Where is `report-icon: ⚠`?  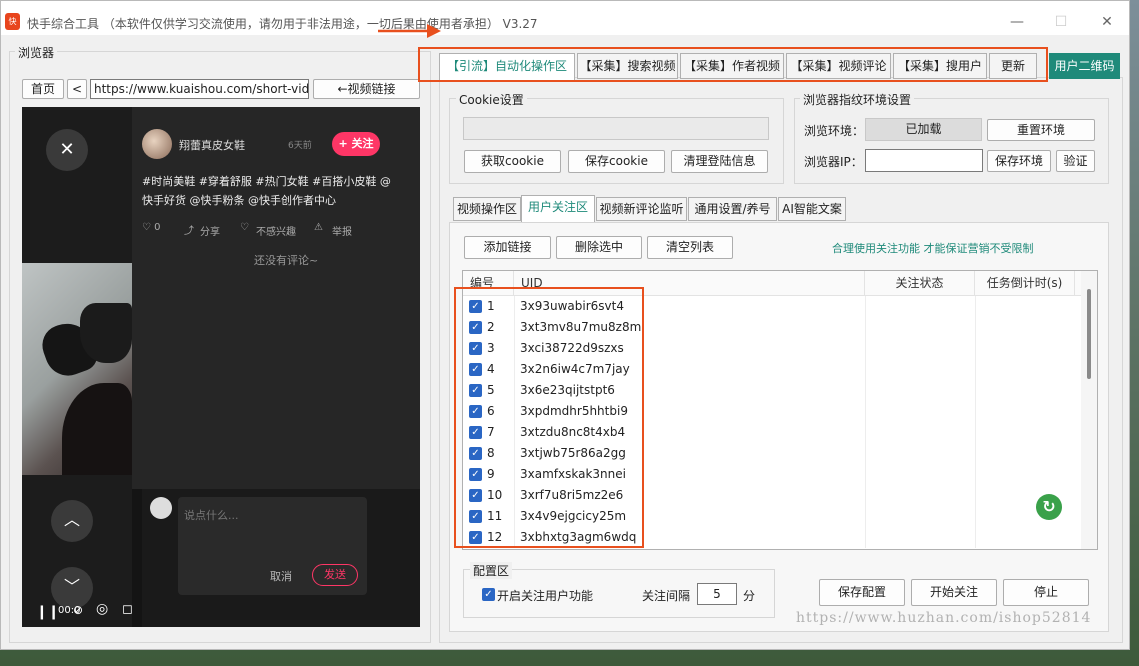 report-icon: ⚠ is located at coordinates (318, 227).